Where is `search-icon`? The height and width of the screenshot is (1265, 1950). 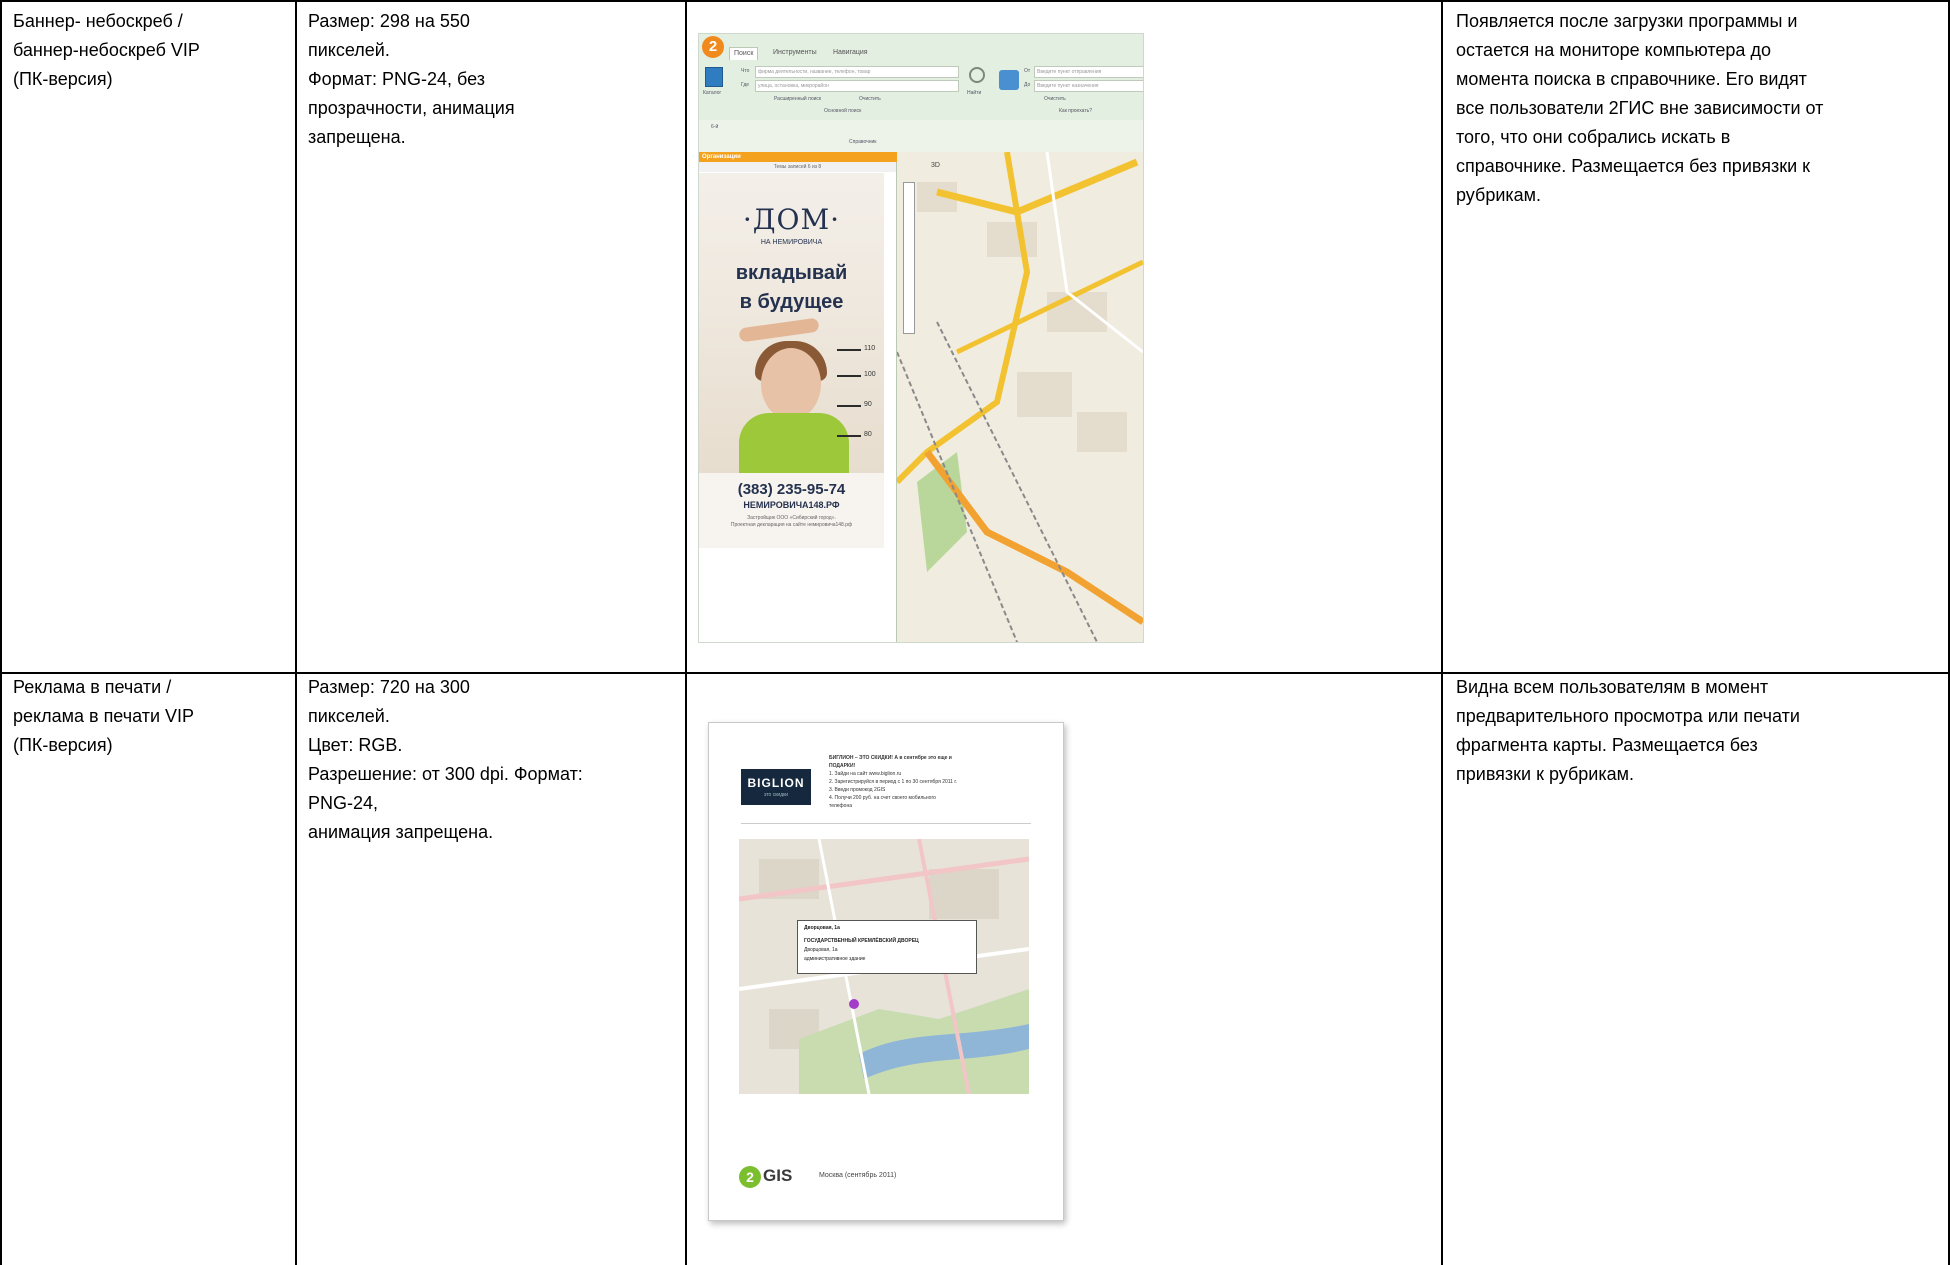 search-icon is located at coordinates (977, 75).